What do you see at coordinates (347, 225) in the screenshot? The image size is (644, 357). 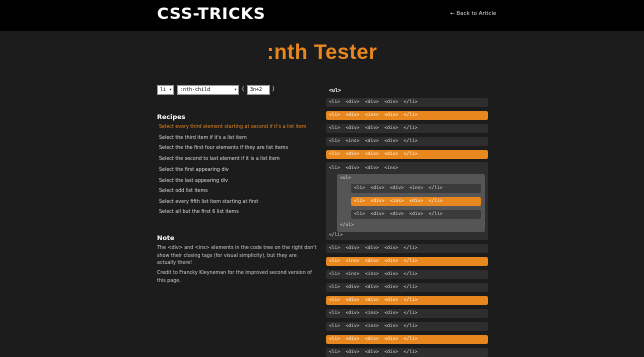 I see `nested-ul-close: </ul>` at bounding box center [347, 225].